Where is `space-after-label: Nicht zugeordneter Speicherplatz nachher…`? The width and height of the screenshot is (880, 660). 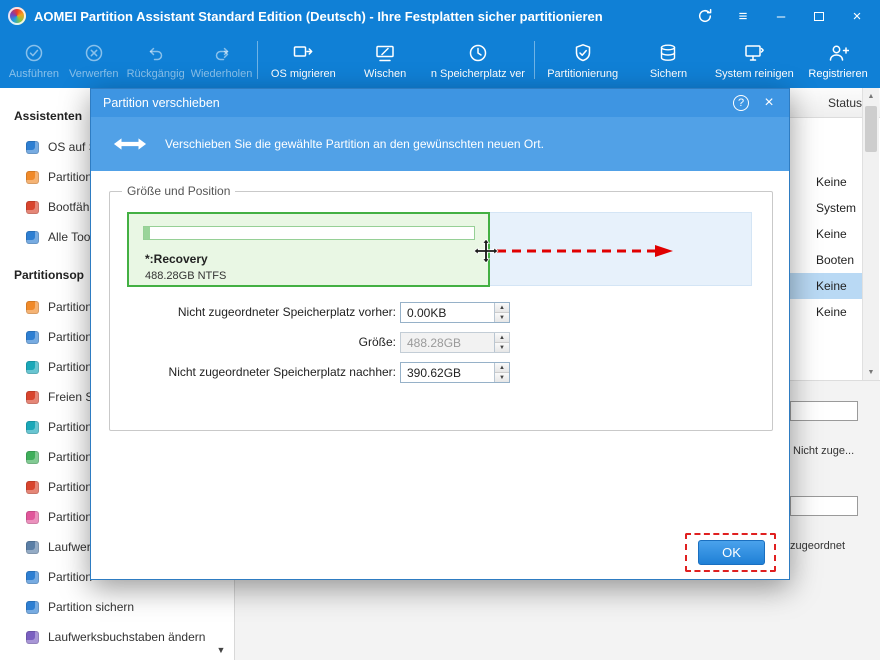
space-after-label: Nicht zugeordneter Speicherplatz nachher… is located at coordinates (282, 372).